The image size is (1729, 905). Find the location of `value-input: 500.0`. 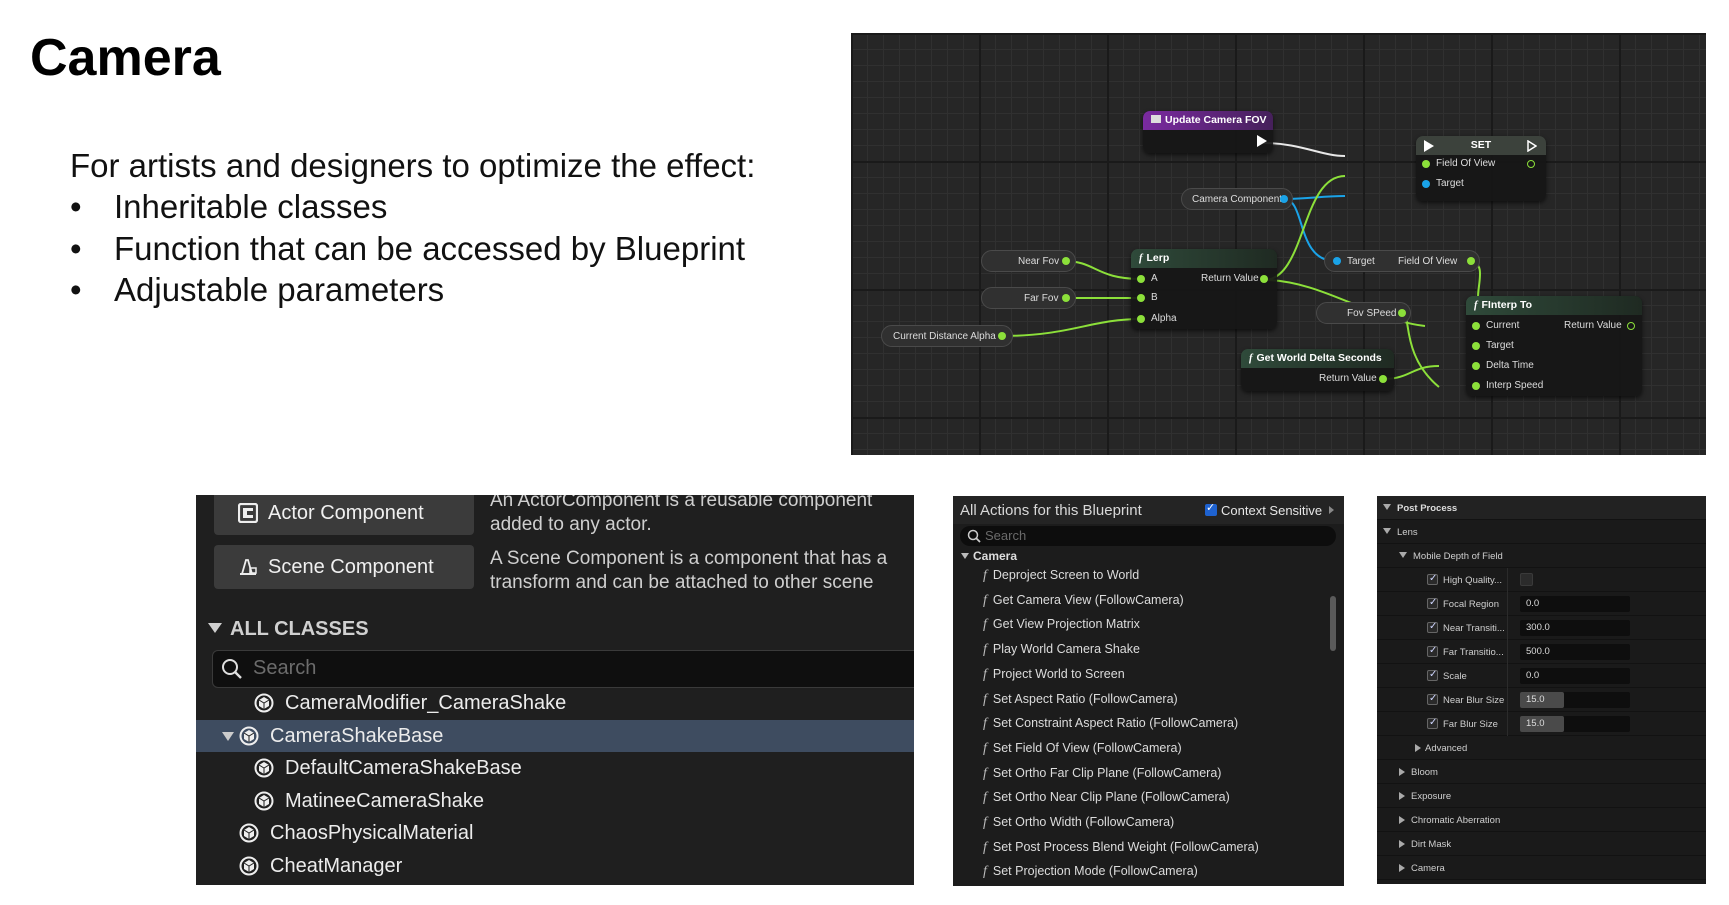

value-input: 500.0 is located at coordinates (1575, 652).